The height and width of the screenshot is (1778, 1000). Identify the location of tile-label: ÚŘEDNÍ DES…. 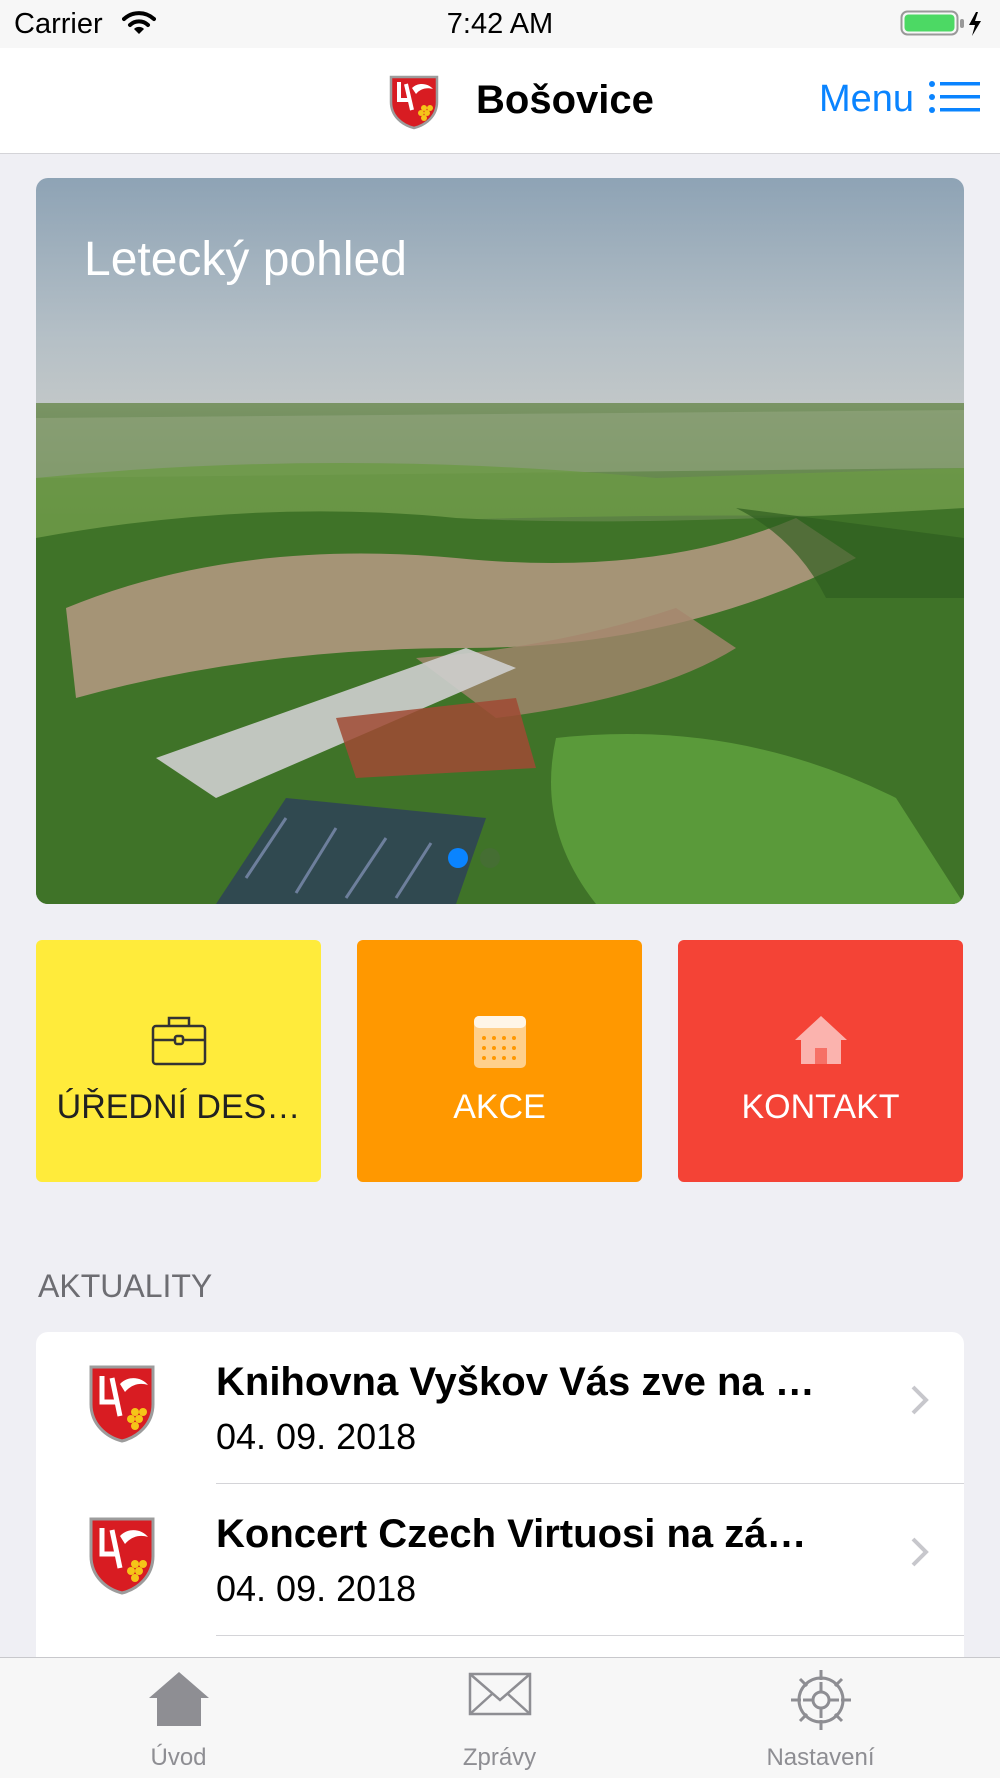
(178, 1107).